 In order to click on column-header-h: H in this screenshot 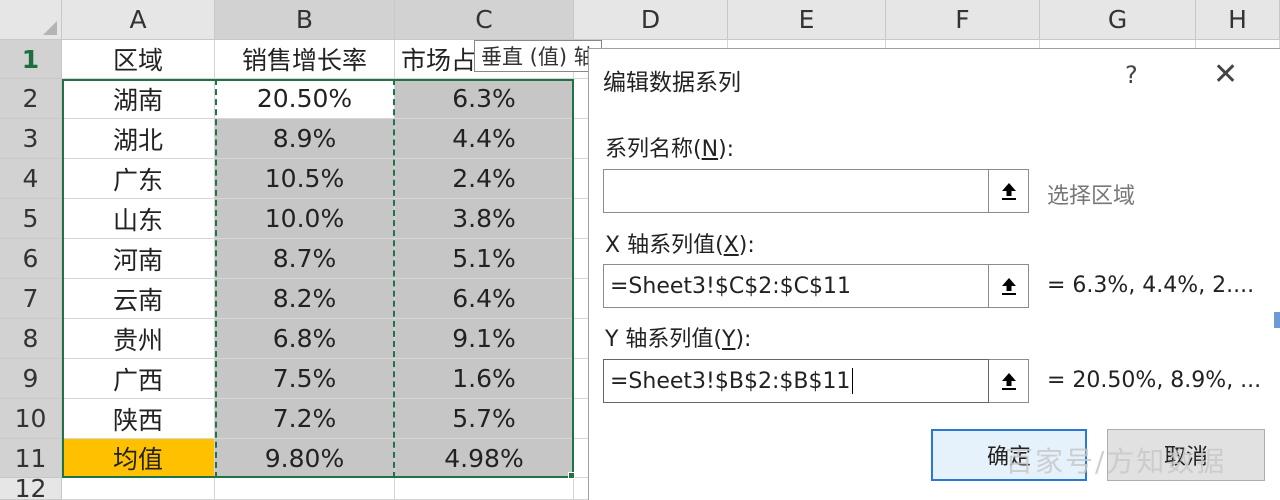, I will do `click(1238, 20)`.